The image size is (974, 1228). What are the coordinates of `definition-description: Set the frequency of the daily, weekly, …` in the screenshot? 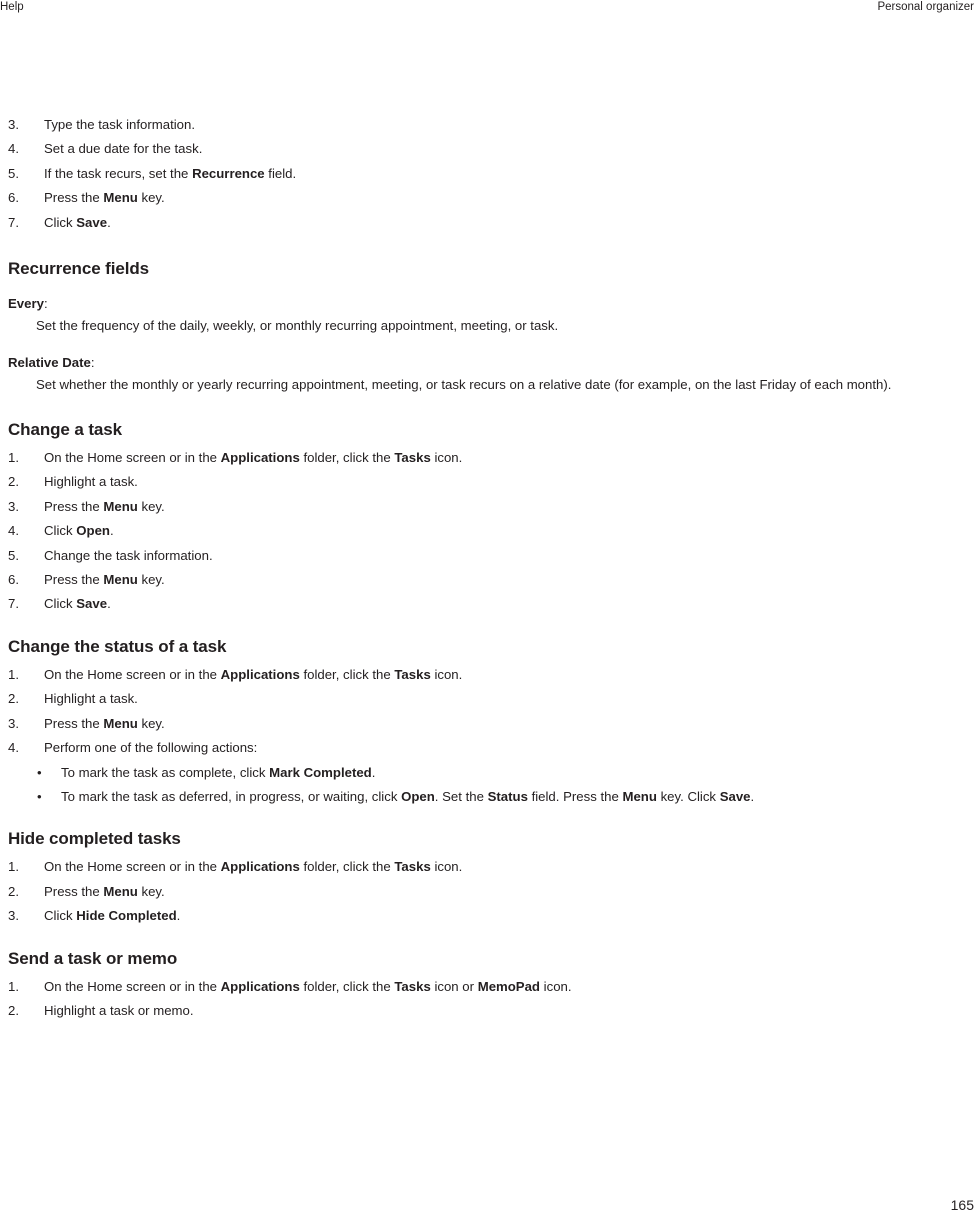 It's located at (297, 326).